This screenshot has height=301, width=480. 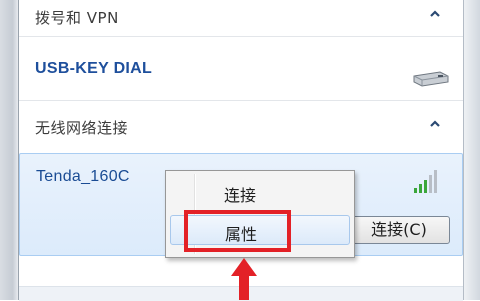 What do you see at coordinates (241, 127) in the screenshot?
I see `section-header-wireless: 无线网络连接` at bounding box center [241, 127].